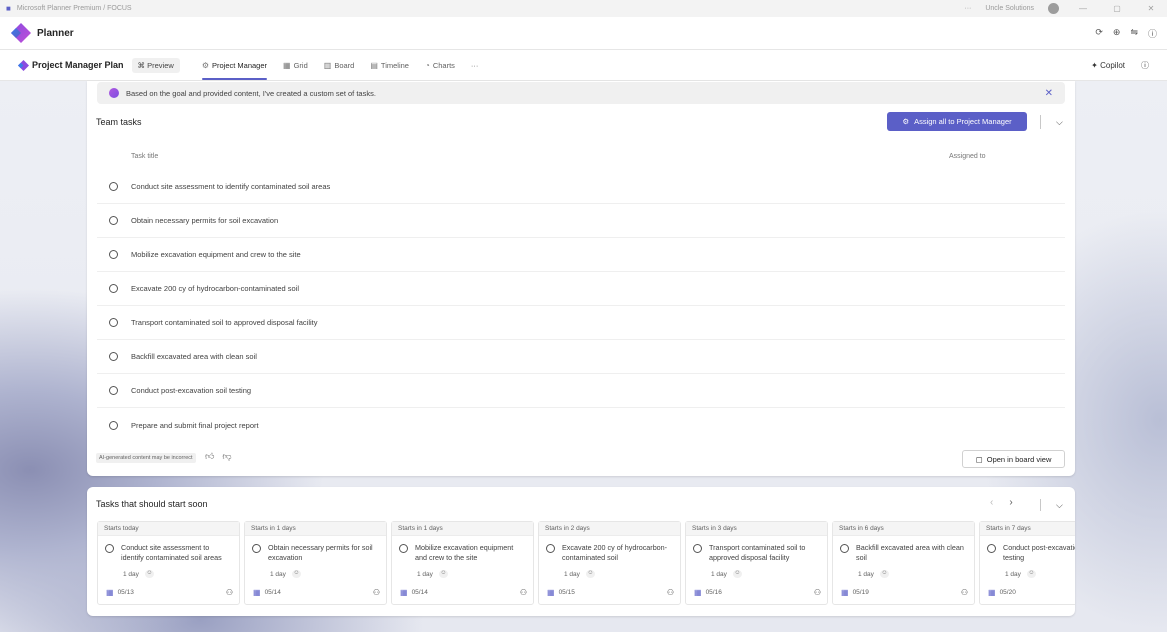 This screenshot has height=632, width=1167. What do you see at coordinates (581, 425) in the screenshot?
I see `task-row: Prepare and submit final project report` at bounding box center [581, 425].